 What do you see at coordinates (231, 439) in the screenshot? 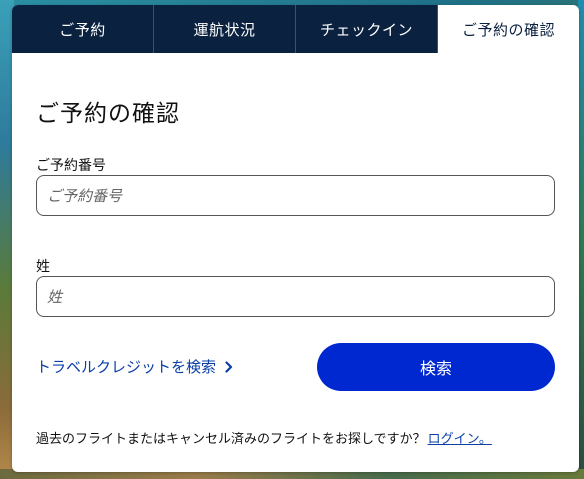
I see `past-flights-question: 過去のフライトまたはキャンセル済みのフライトをお探しですか？` at bounding box center [231, 439].